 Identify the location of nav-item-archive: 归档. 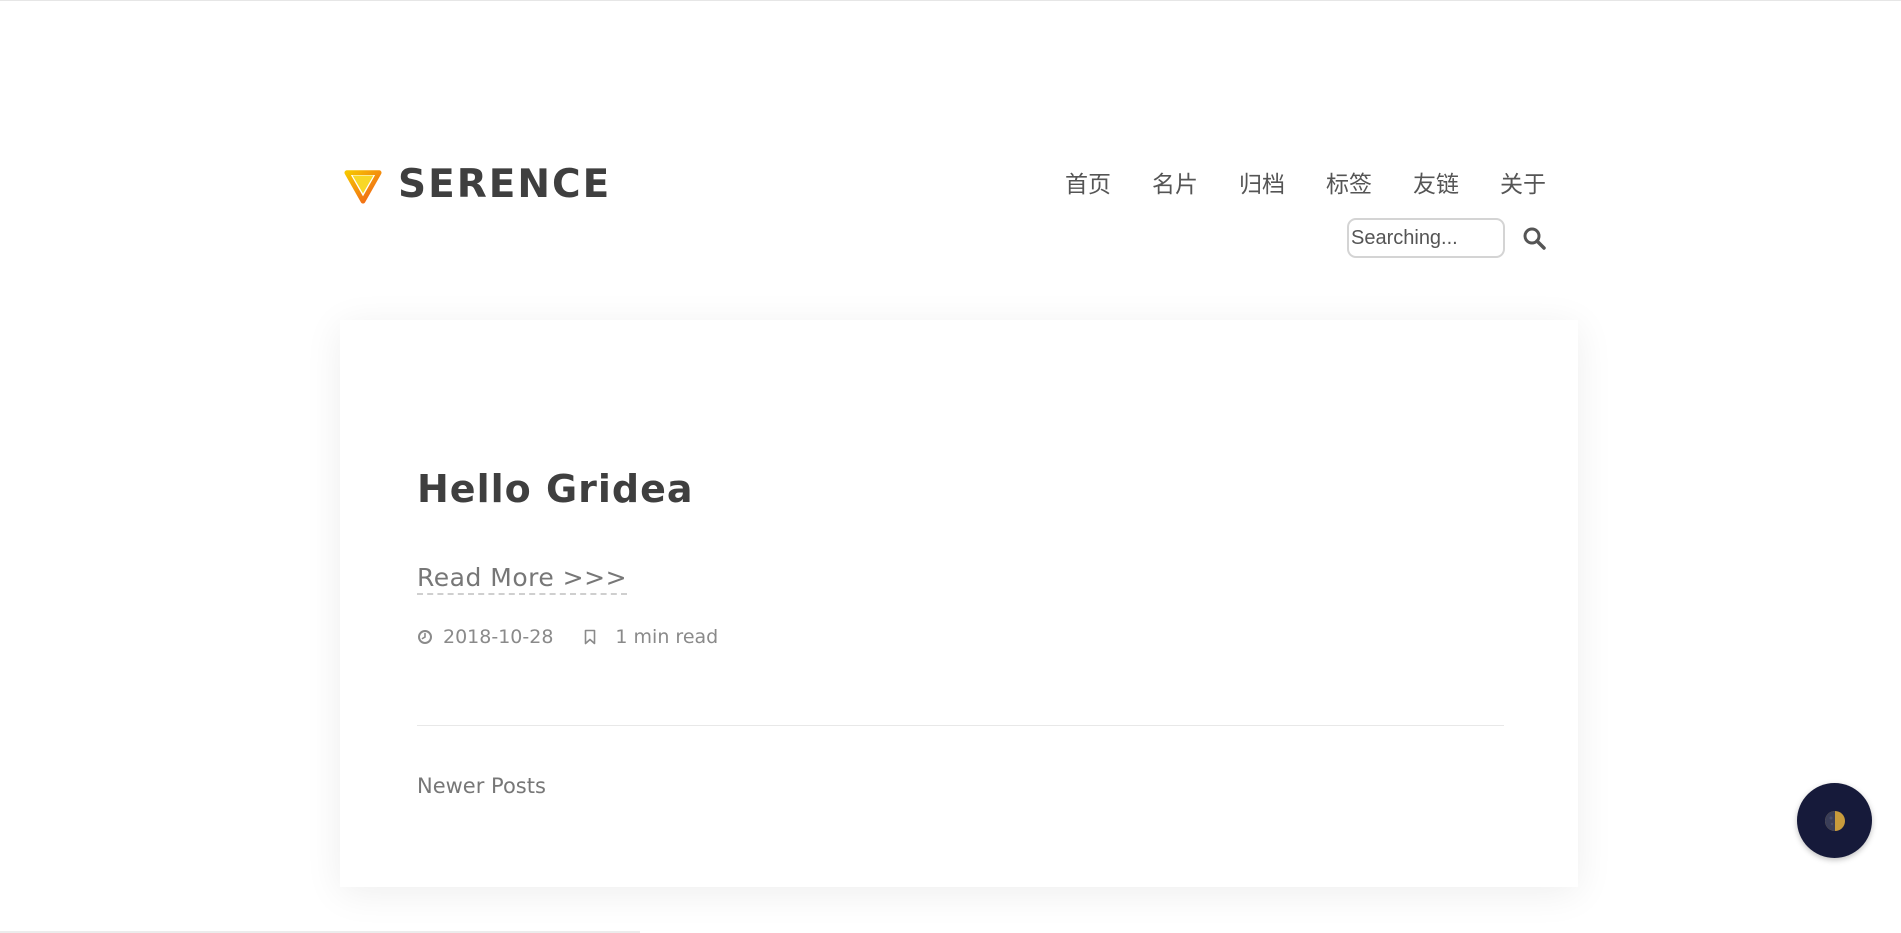
(1262, 185).